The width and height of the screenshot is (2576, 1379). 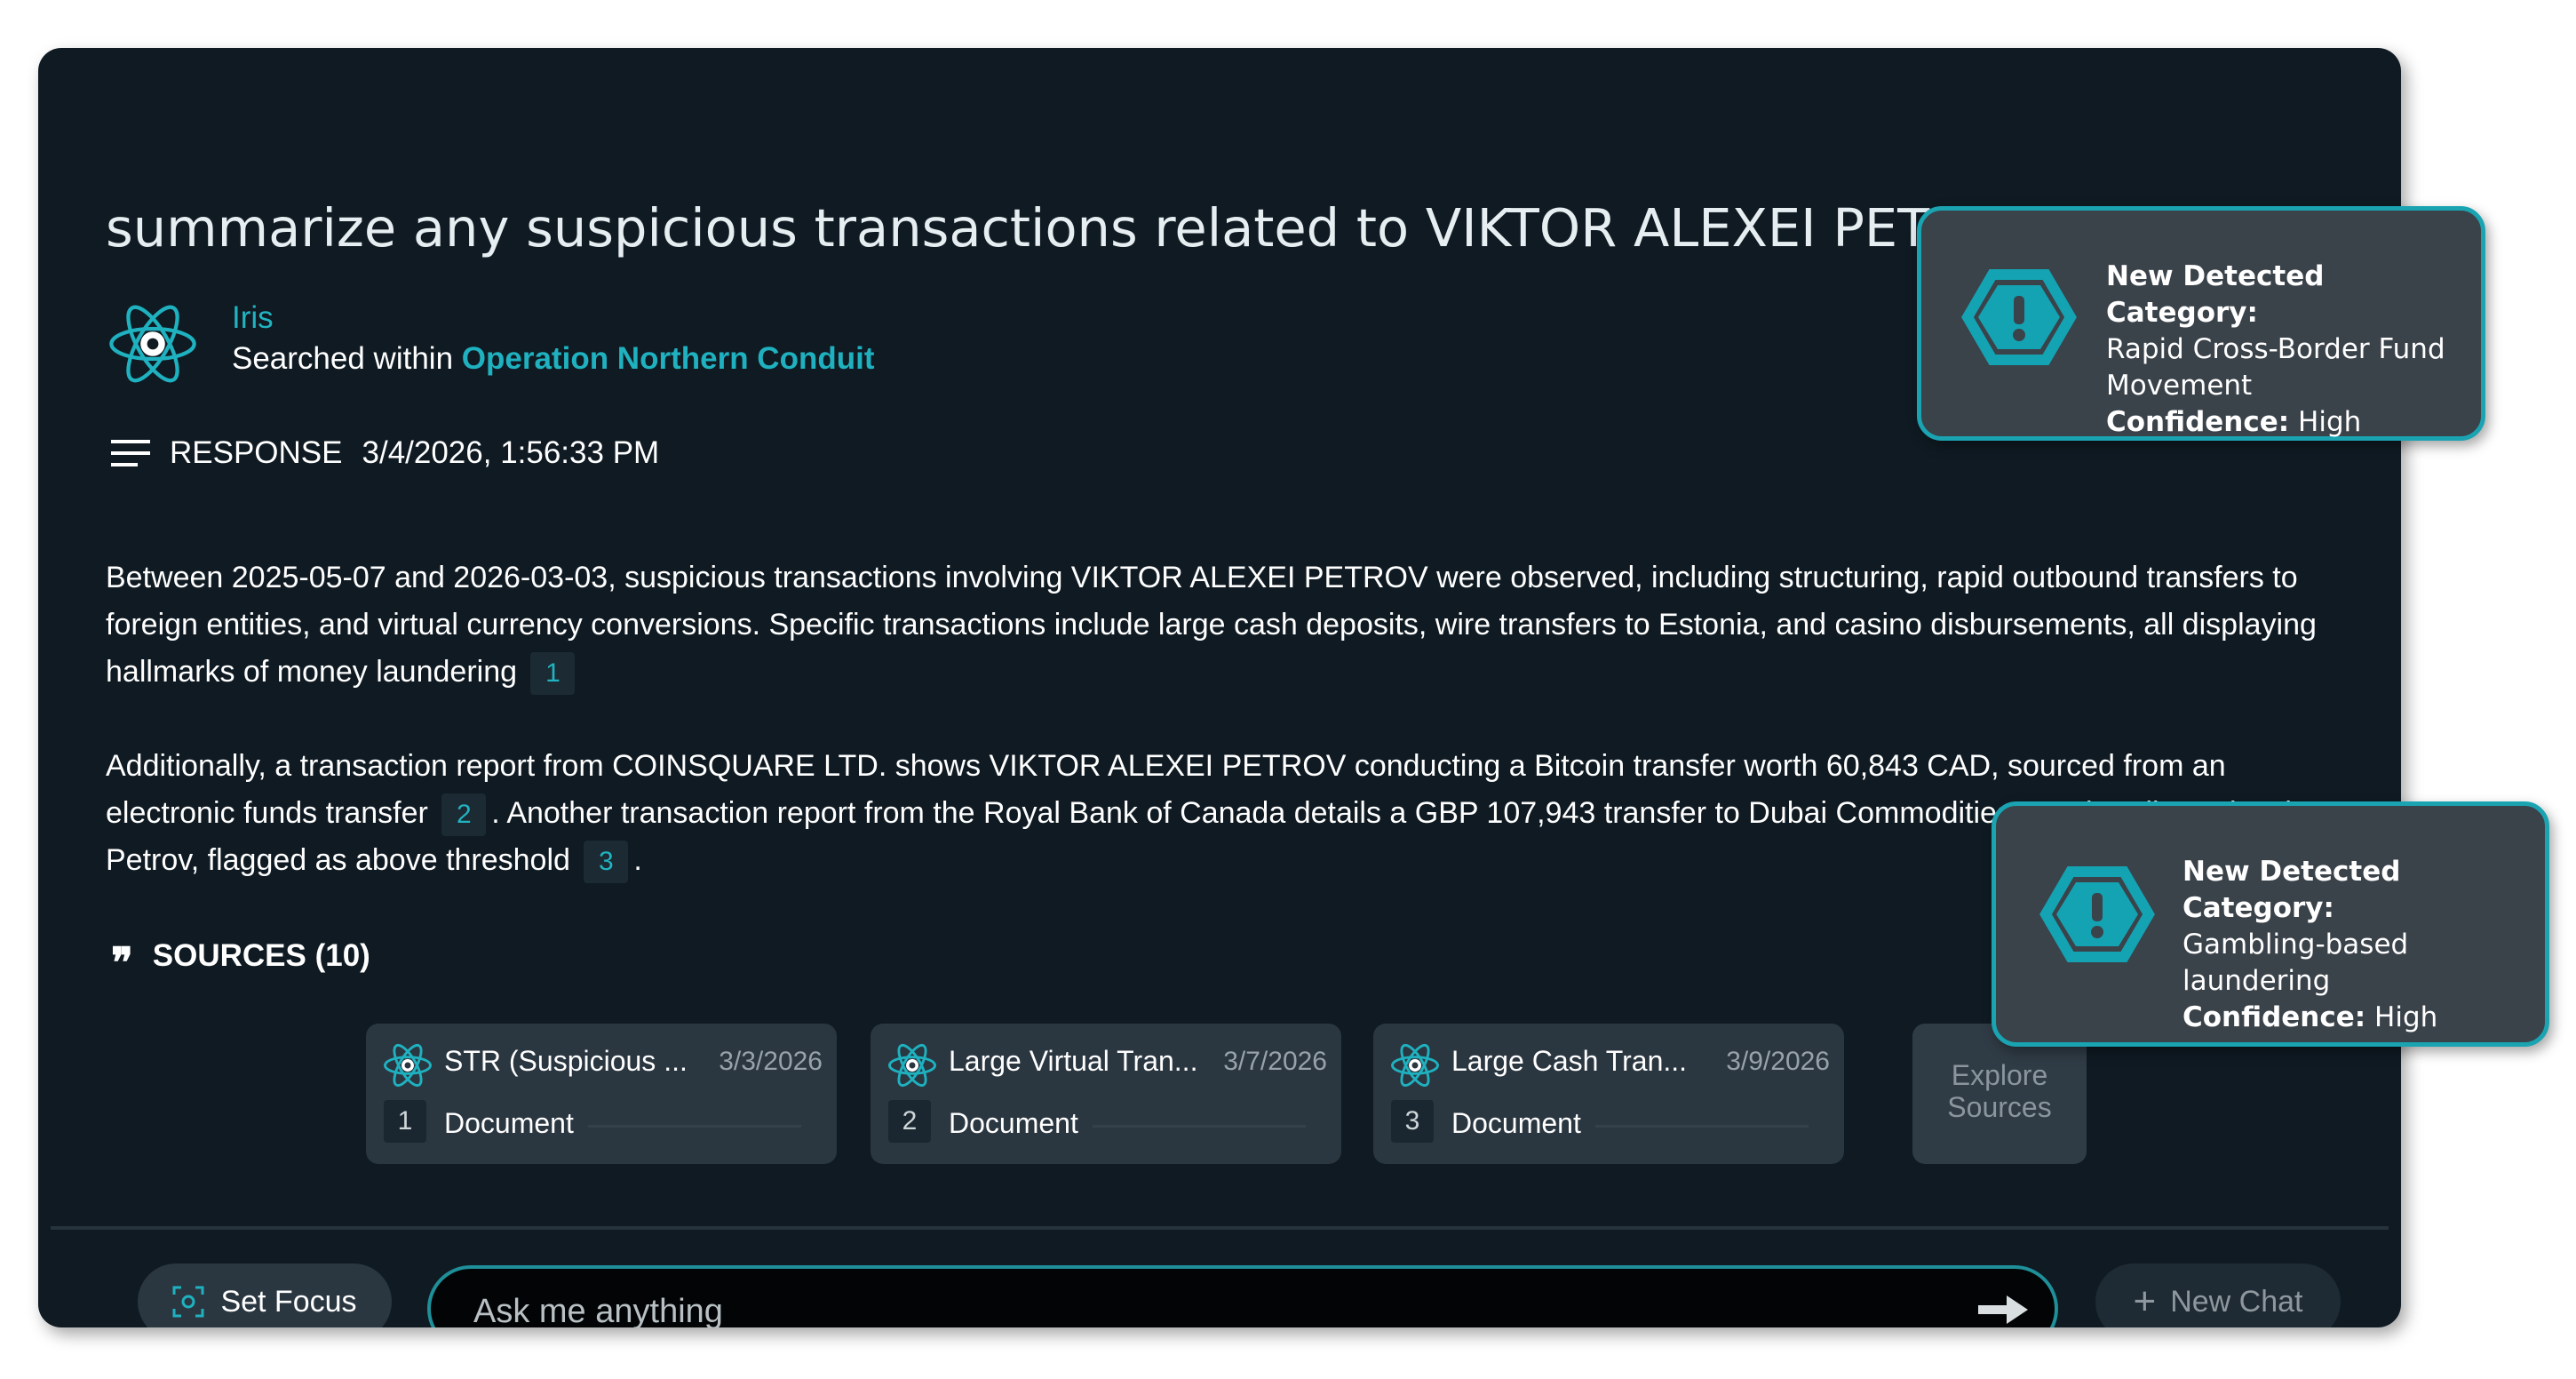 I want to click on assistant-name: Iris, so click(x=253, y=317).